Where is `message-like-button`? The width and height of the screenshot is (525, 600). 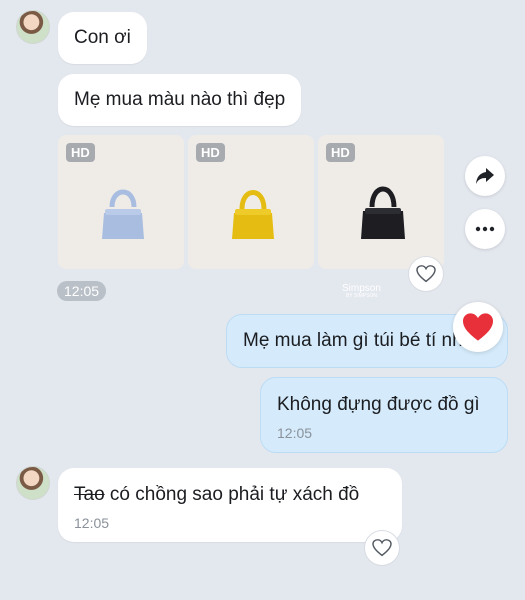
message-like-button is located at coordinates (382, 548).